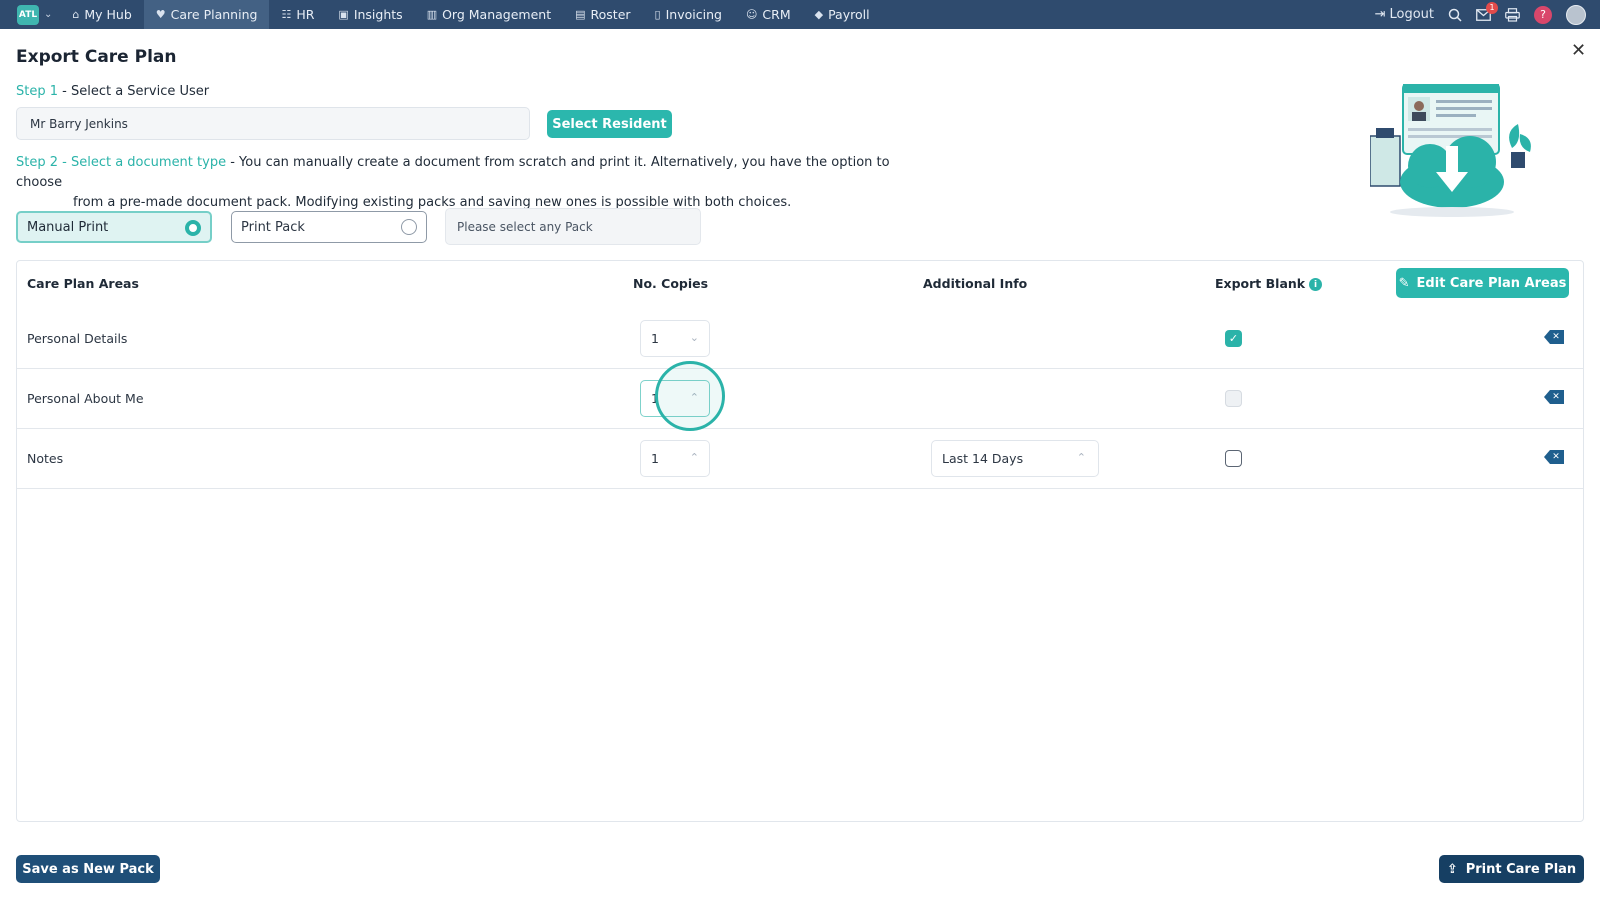  What do you see at coordinates (602, 14) in the screenshot?
I see `nav-roster: ▤ Roster` at bounding box center [602, 14].